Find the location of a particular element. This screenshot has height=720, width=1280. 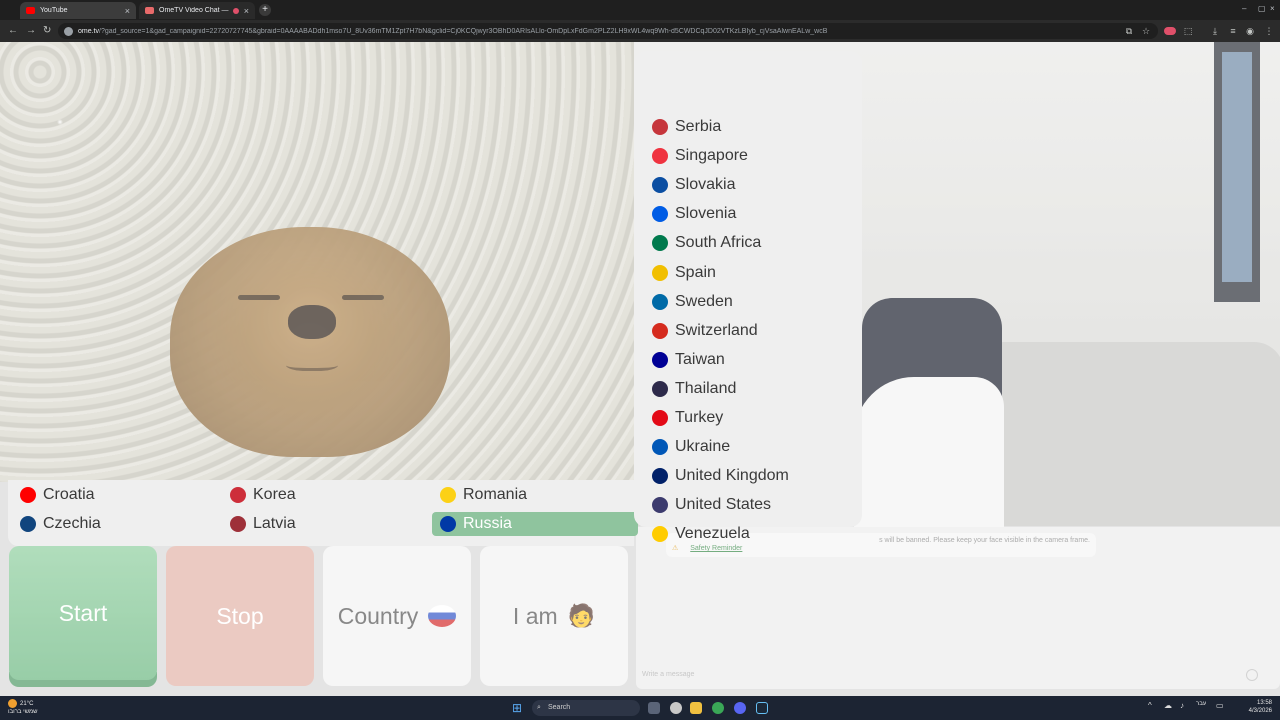

bookmark-star-icon: ☆ is located at coordinates (1146, 31).